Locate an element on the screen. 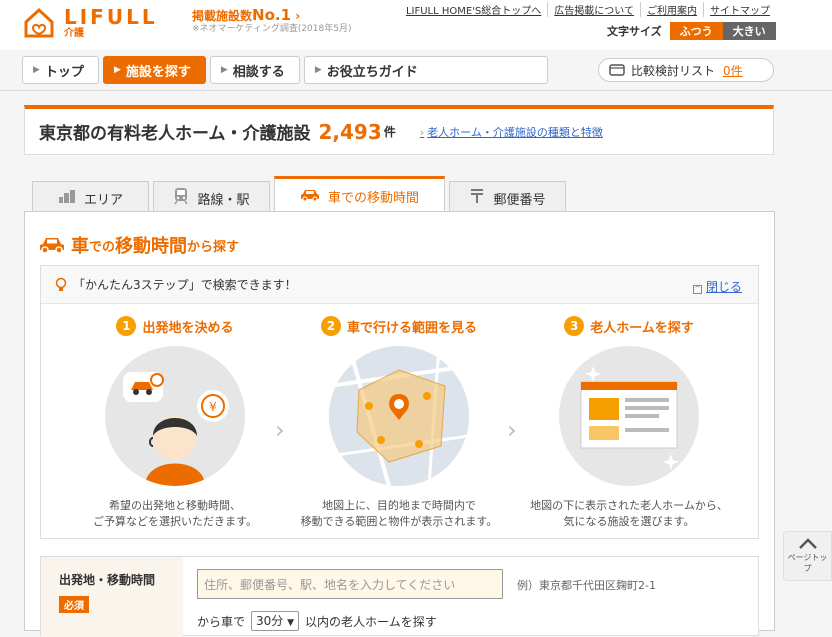  no1-title: No.1 is located at coordinates (272, 15).